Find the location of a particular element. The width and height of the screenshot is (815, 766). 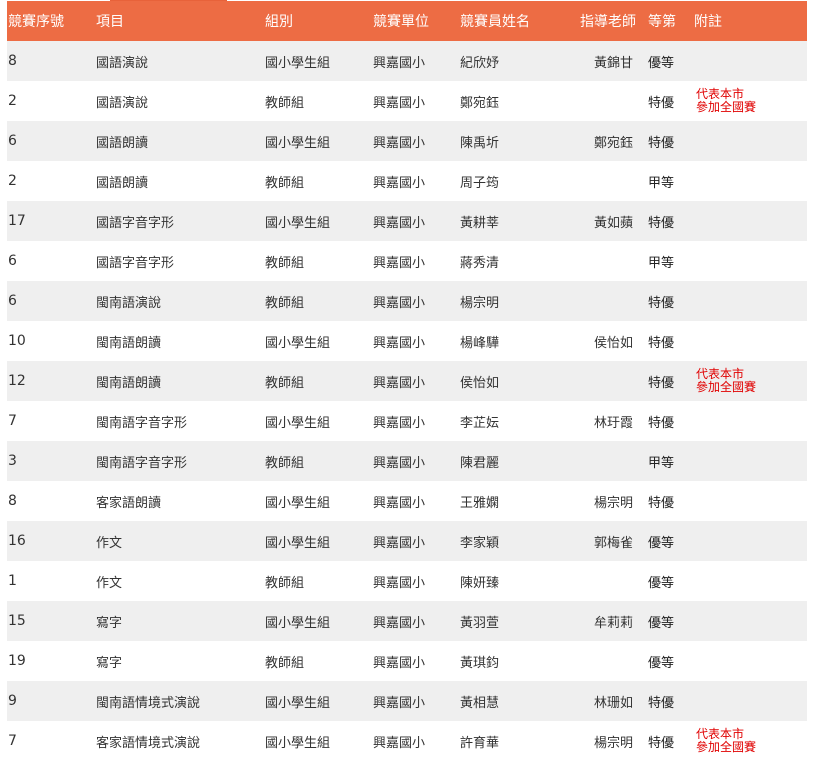

cell-teacher: 林玗霞 is located at coordinates (613, 423).